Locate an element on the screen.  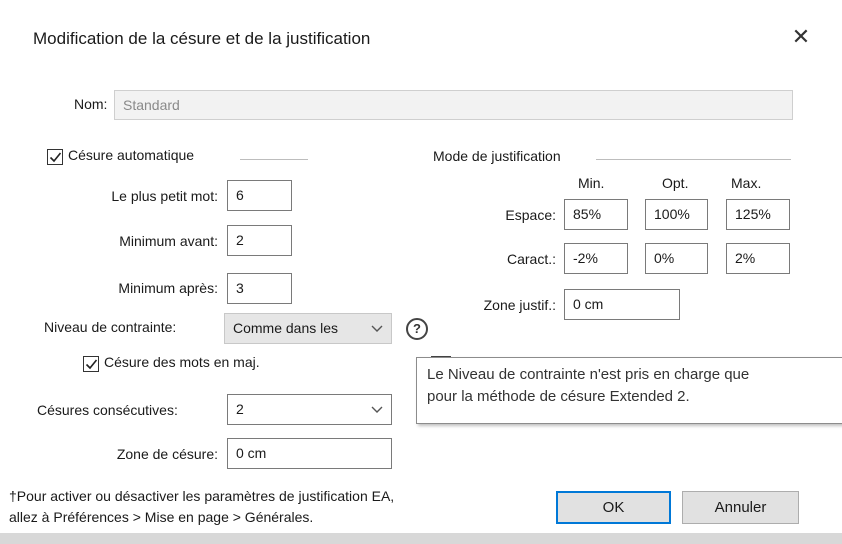
cancel-button: Annuler is located at coordinates (740, 507).